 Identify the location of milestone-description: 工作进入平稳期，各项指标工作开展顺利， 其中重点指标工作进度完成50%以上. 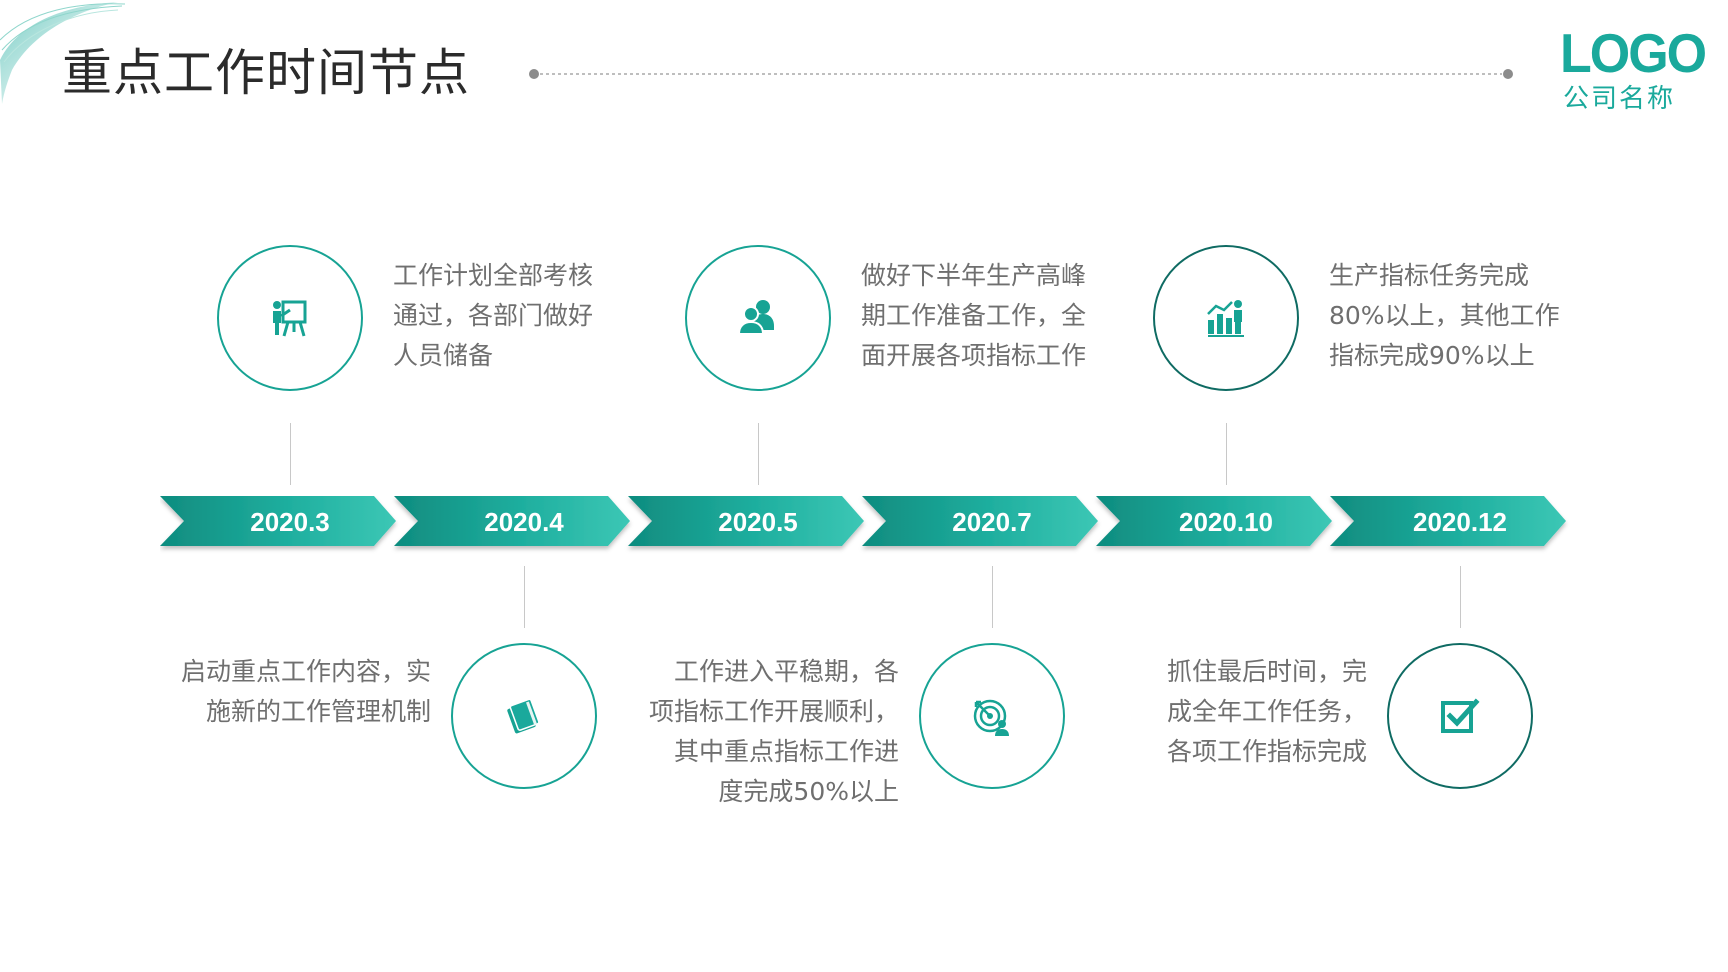
(774, 732).